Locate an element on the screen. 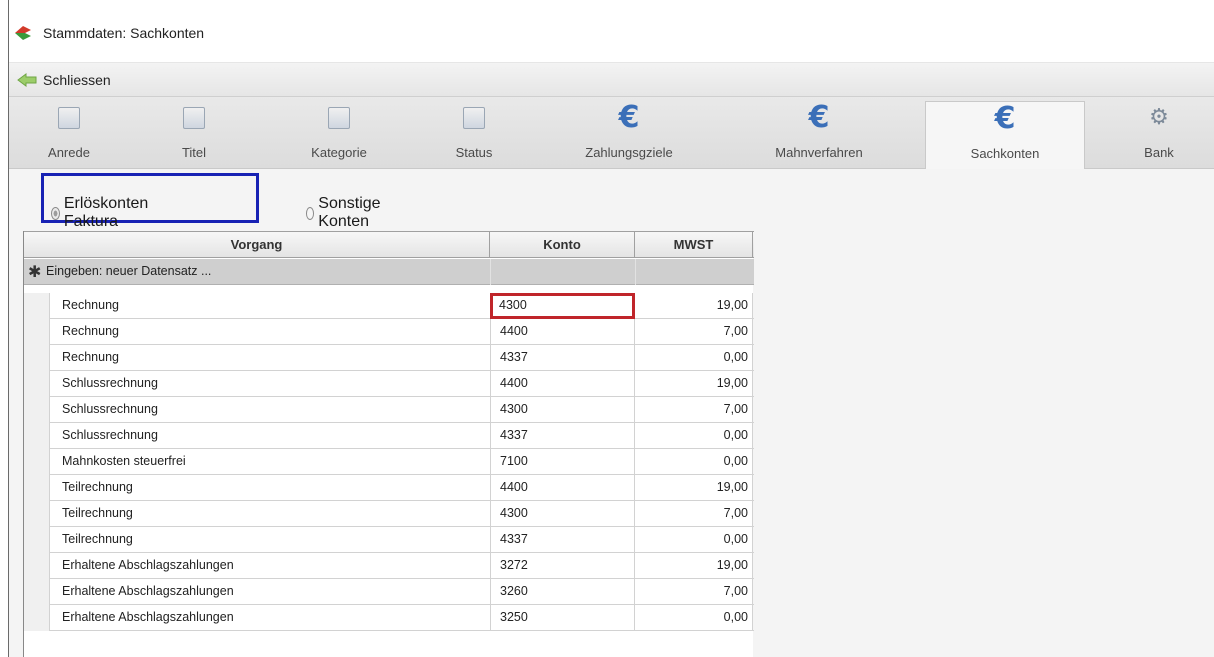 The height and width of the screenshot is (657, 1214). close-button: Schliessen is located at coordinates (77, 80).